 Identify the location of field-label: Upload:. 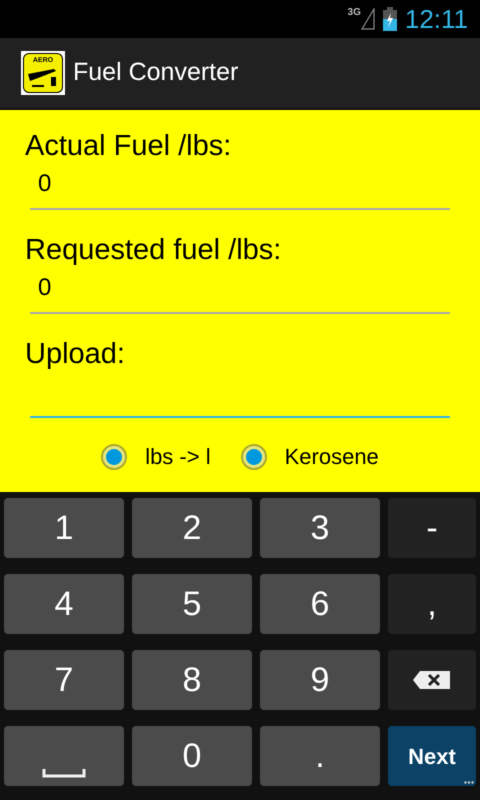
(75, 354).